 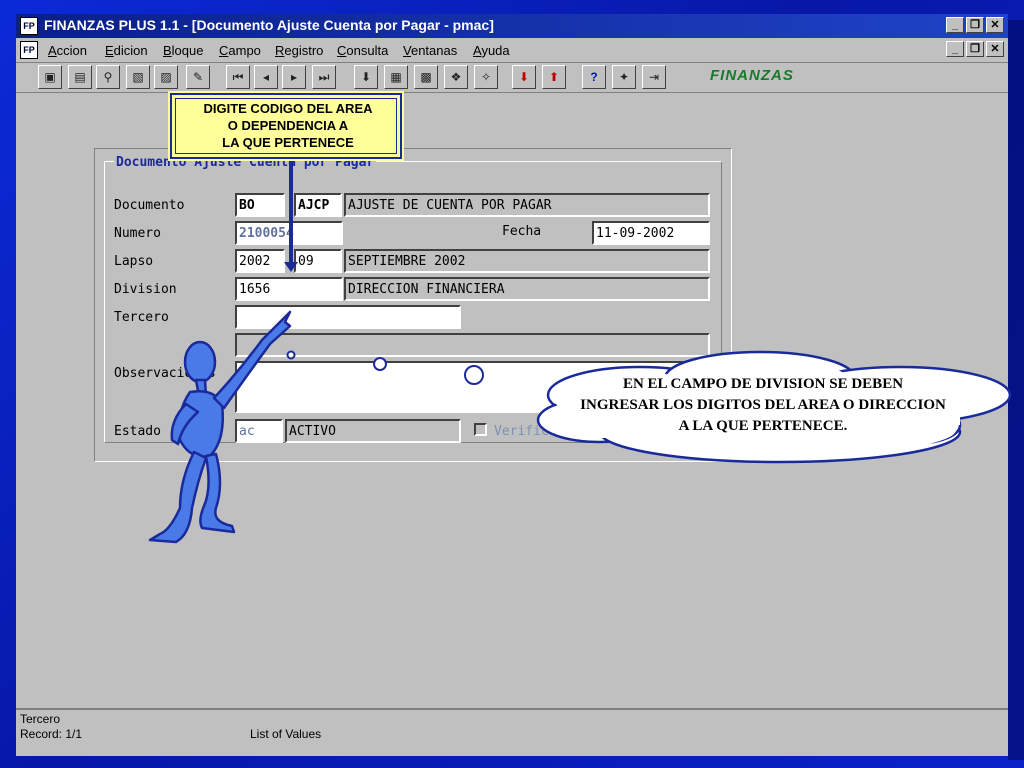 I want to click on exit-icon: ⇥, so click(x=654, y=77).